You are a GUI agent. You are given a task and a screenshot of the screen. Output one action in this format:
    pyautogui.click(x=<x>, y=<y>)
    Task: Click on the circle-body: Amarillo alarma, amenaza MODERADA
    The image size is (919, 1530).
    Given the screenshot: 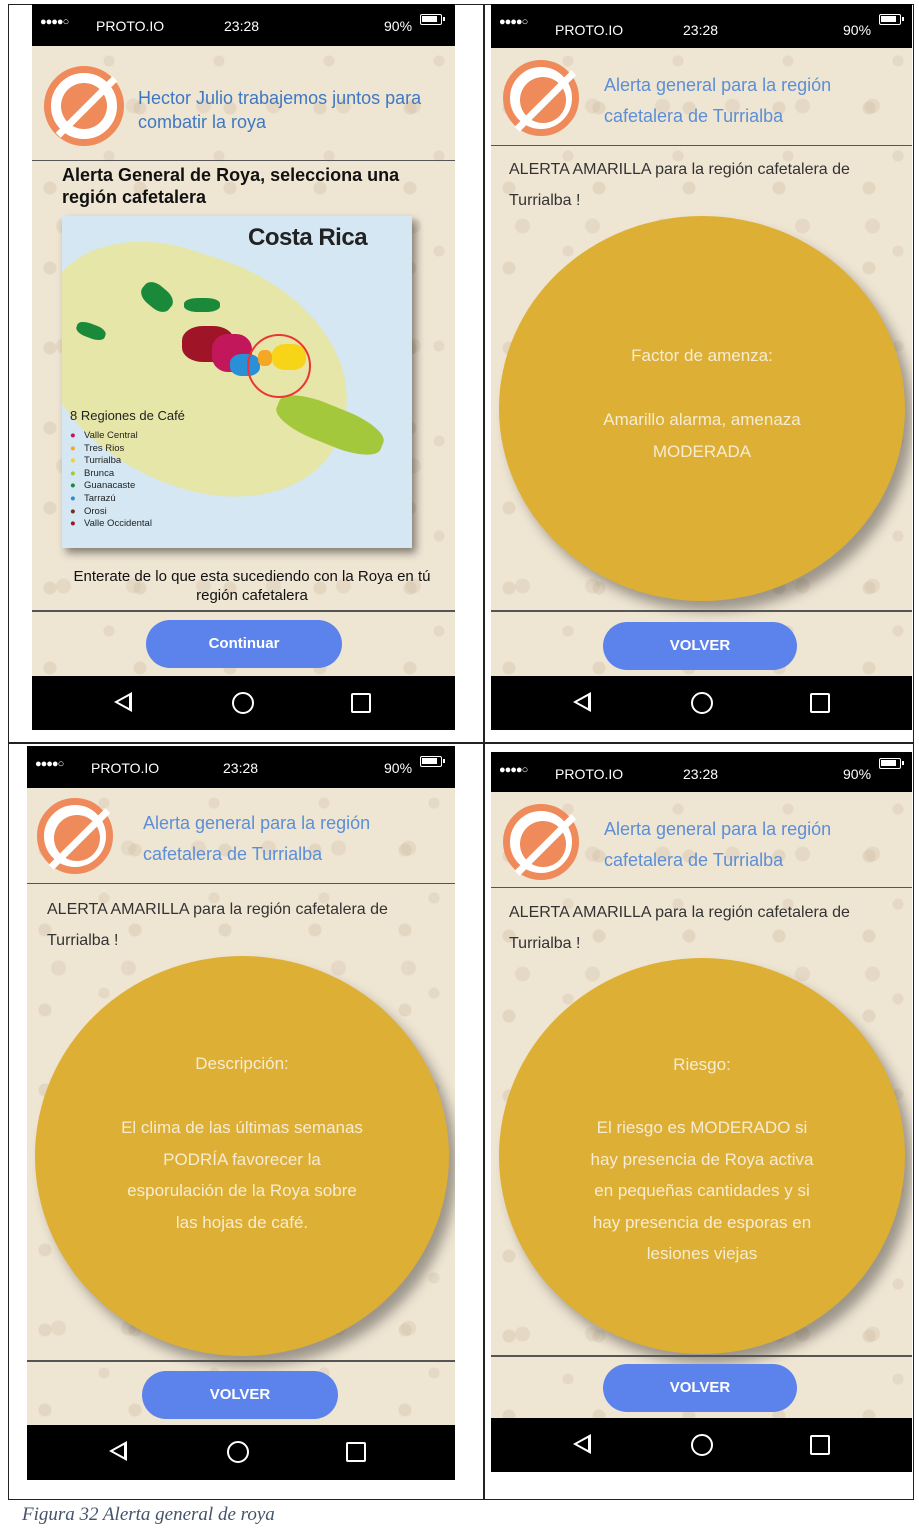 What is the action you would take?
    pyautogui.click(x=702, y=435)
    